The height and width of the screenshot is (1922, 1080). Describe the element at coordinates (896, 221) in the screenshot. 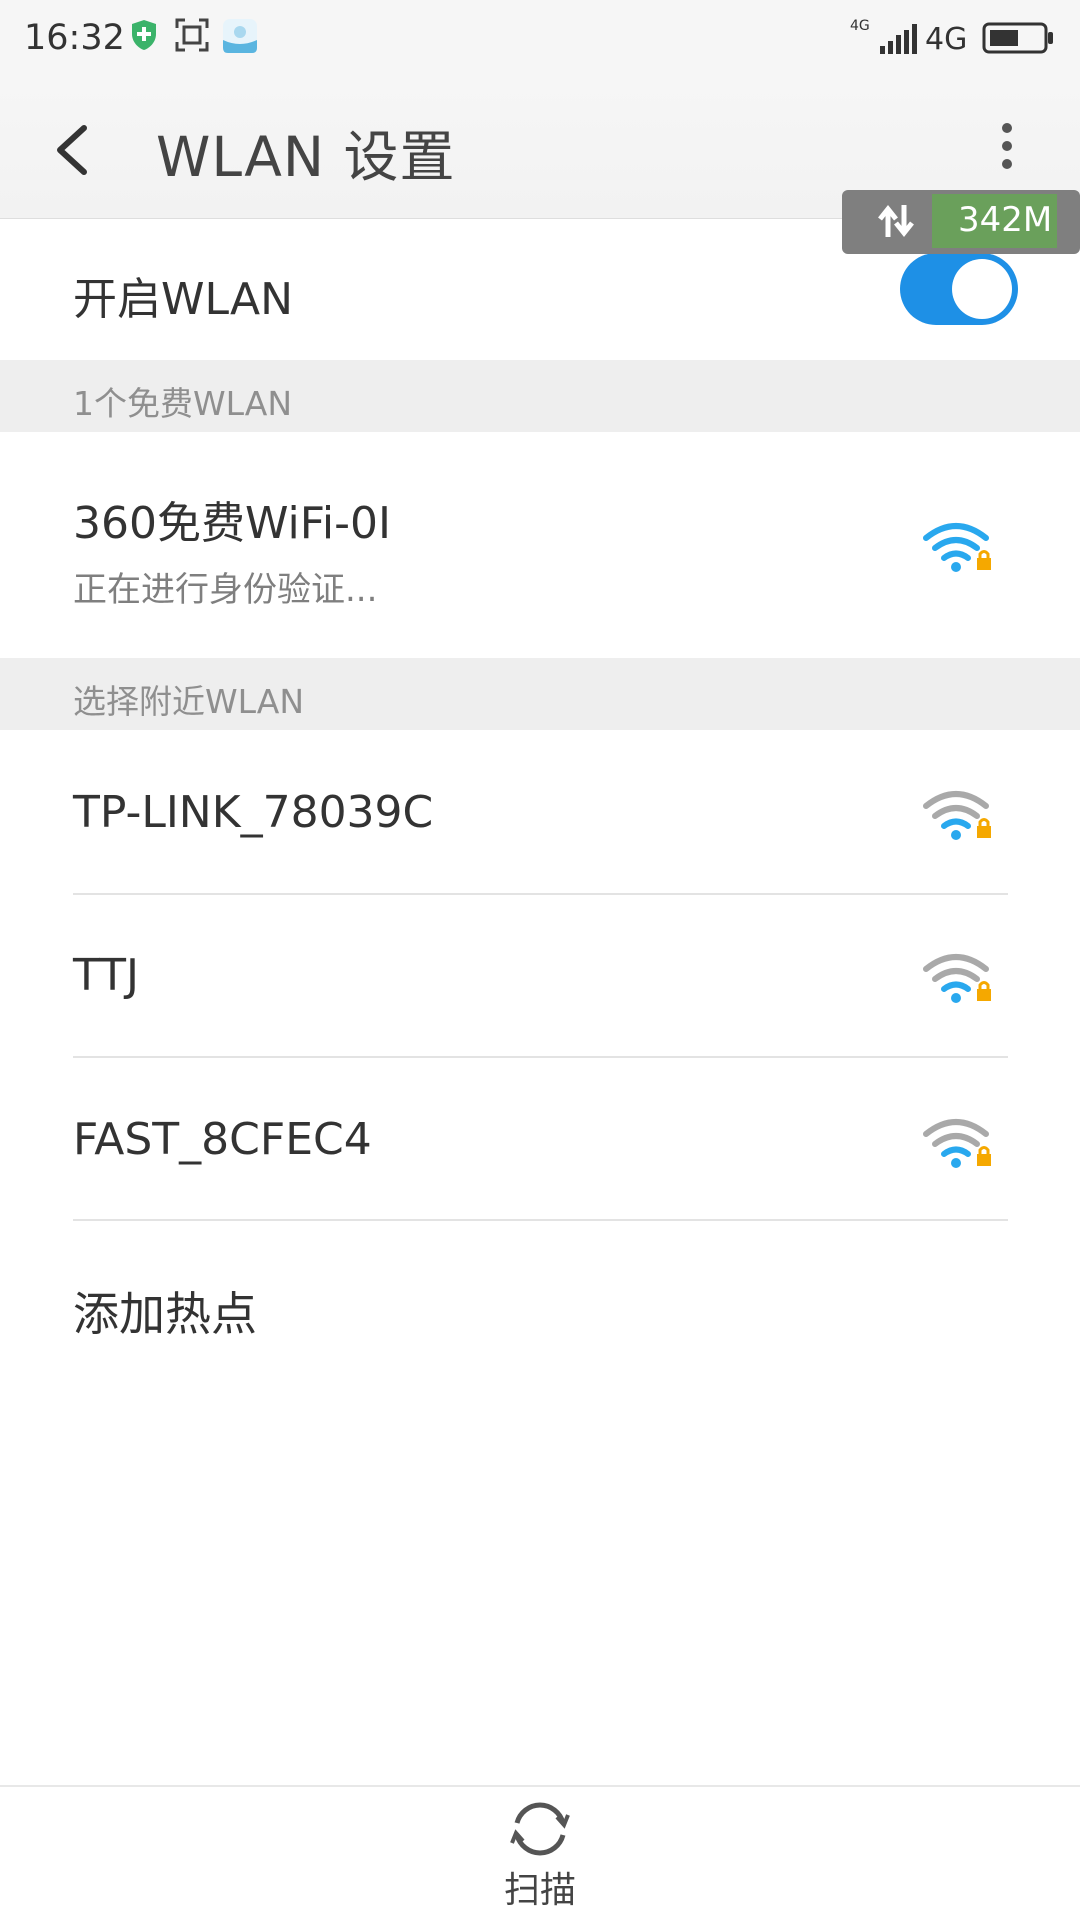

I see `data-transfer-icon` at that location.